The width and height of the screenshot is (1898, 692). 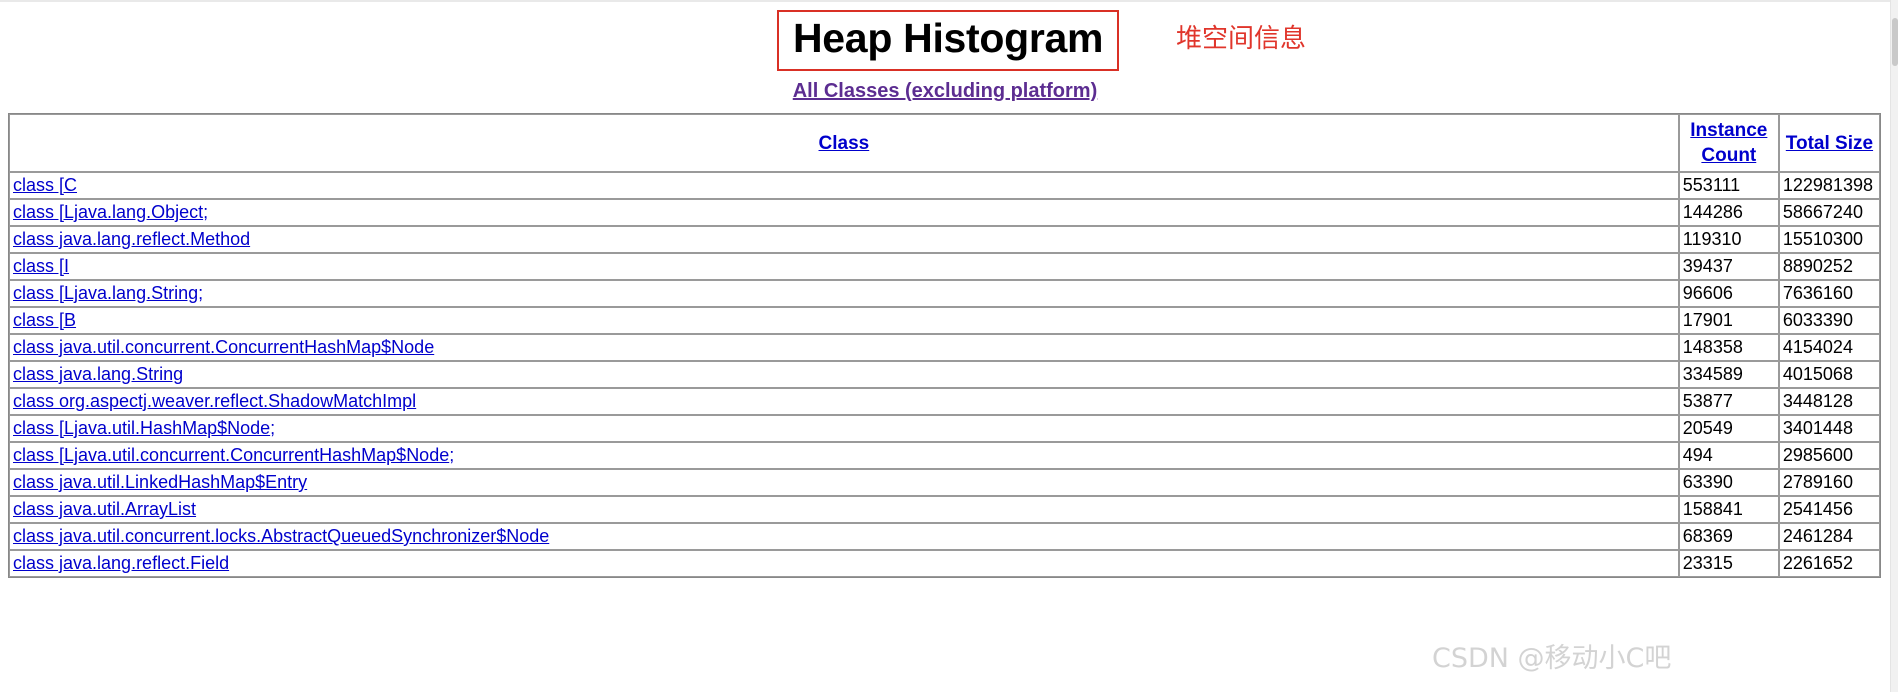 What do you see at coordinates (1829, 455) in the screenshot?
I see `cell-total-size: 2985600` at bounding box center [1829, 455].